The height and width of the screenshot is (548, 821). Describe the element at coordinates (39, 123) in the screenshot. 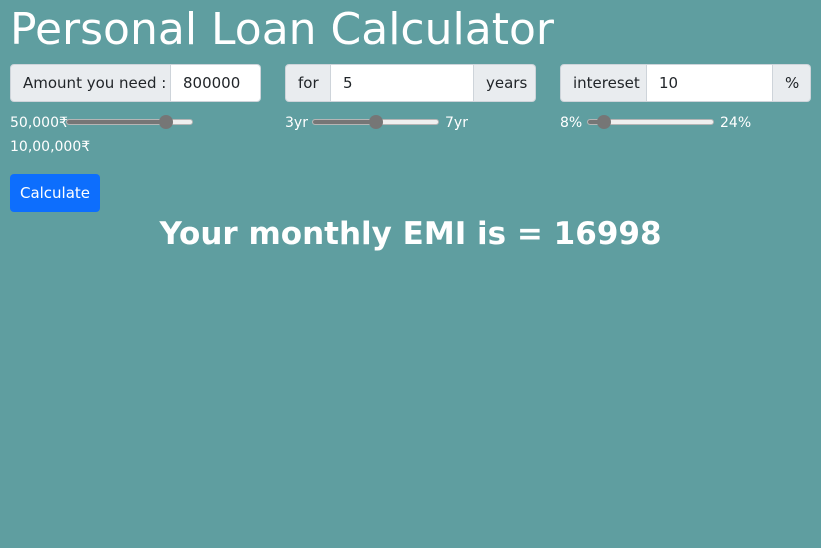

I see `amount-min-label: 50,000₹` at that location.